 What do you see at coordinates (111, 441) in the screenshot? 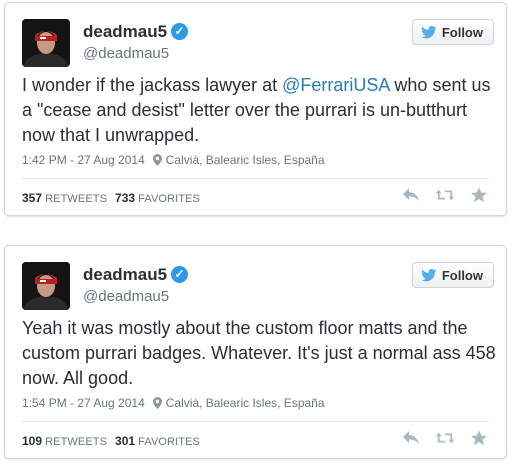
I see `tweet-stats: 109 RETWEETS 301 FAVORITES` at bounding box center [111, 441].